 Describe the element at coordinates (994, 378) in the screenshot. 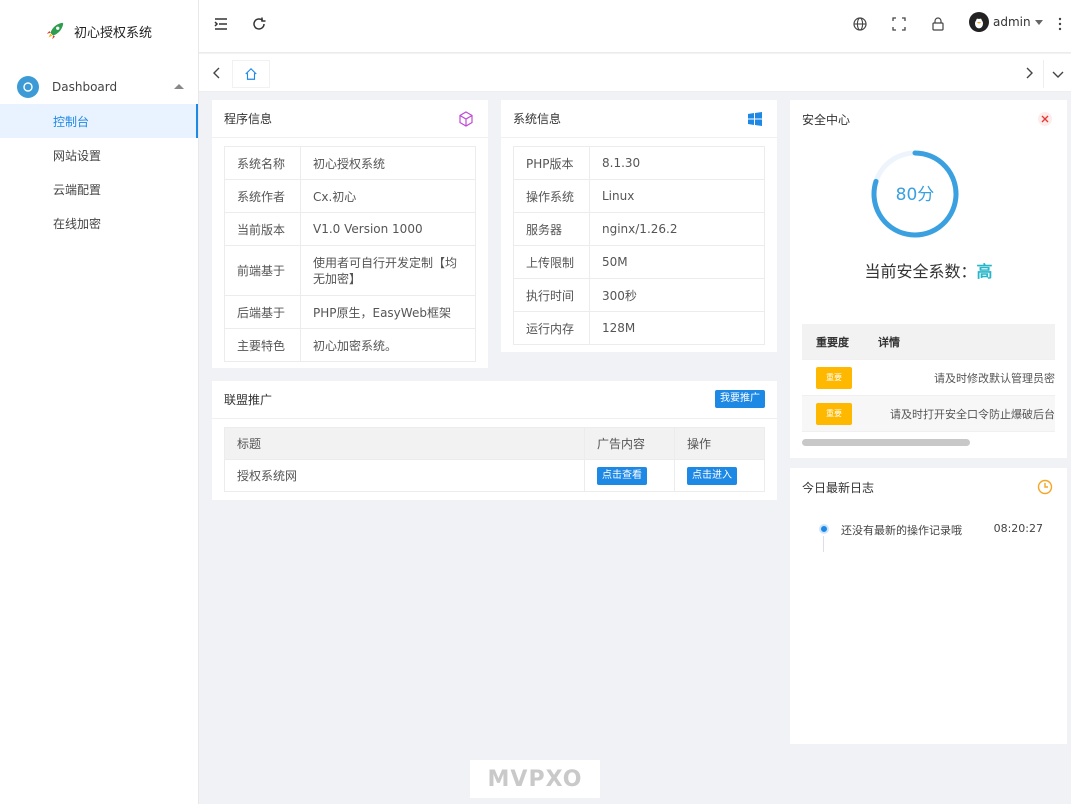

I see `security-detail: 请及时修改默认管理员密` at that location.